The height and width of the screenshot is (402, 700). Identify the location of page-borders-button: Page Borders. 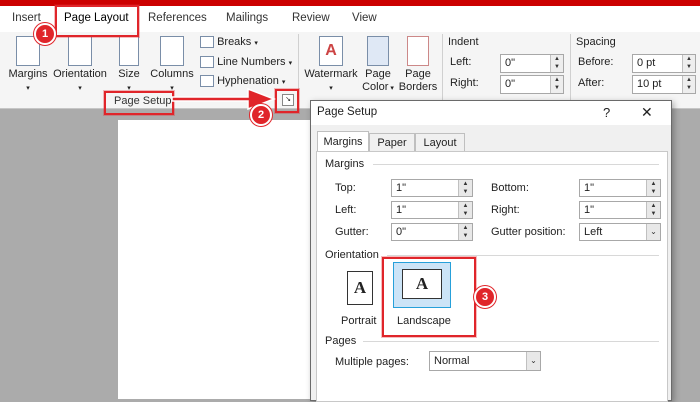
(418, 65).